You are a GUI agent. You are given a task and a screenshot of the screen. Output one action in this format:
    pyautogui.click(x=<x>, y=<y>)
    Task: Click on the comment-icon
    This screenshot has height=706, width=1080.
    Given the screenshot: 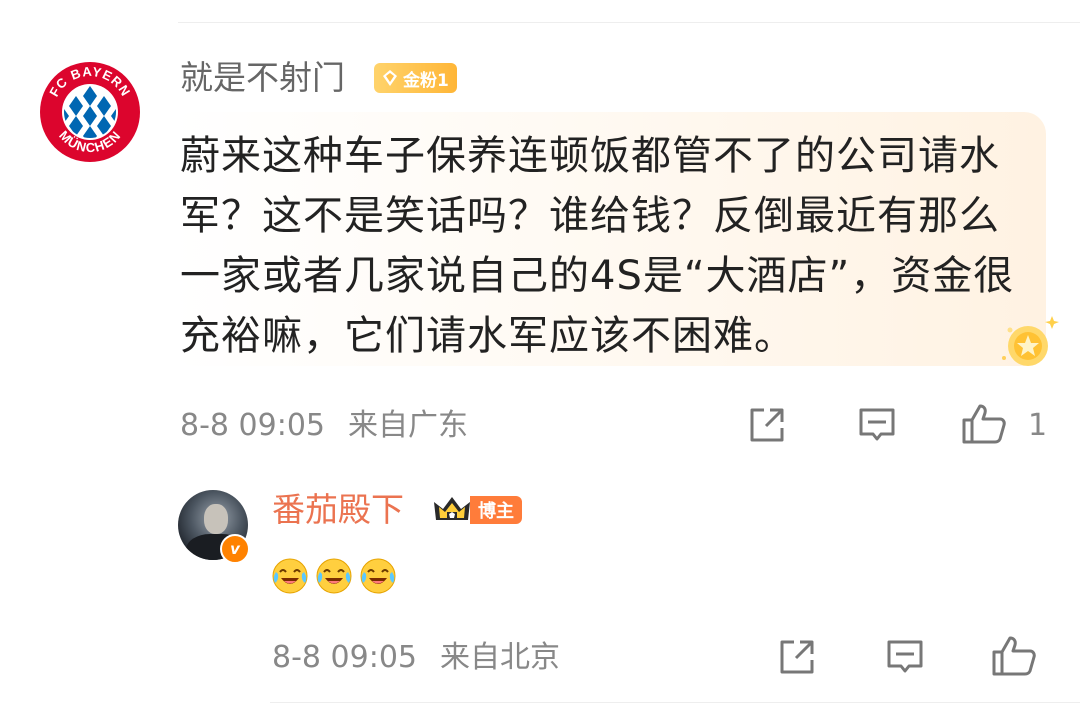 What is the action you would take?
    pyautogui.click(x=877, y=425)
    